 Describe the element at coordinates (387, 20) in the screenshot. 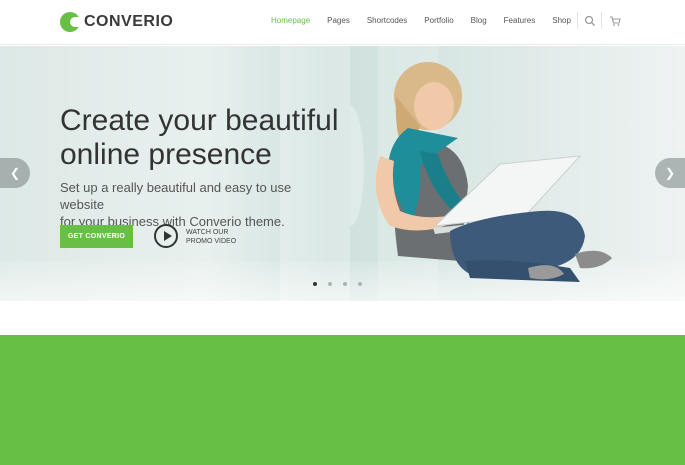

I see `nav-item-shortcodes: Shortcodes` at that location.